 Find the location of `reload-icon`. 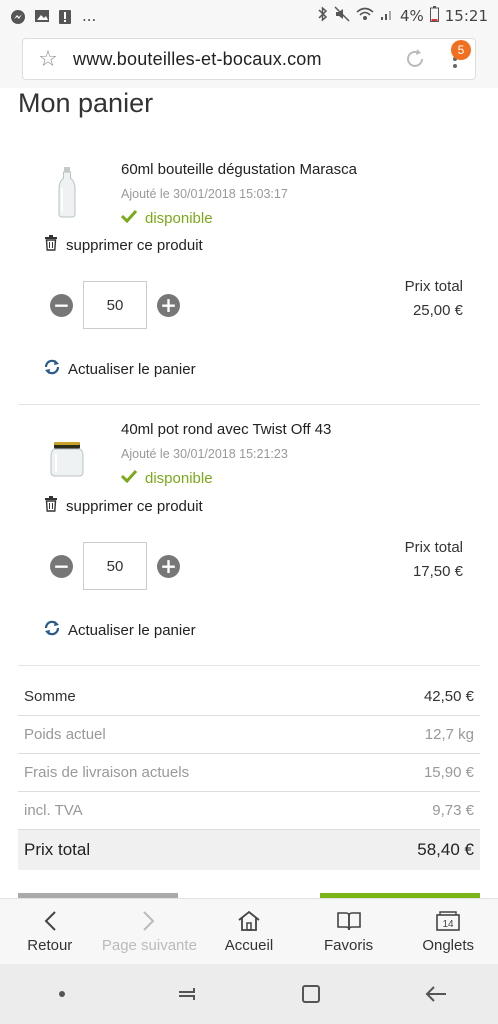

reload-icon is located at coordinates (415, 59).